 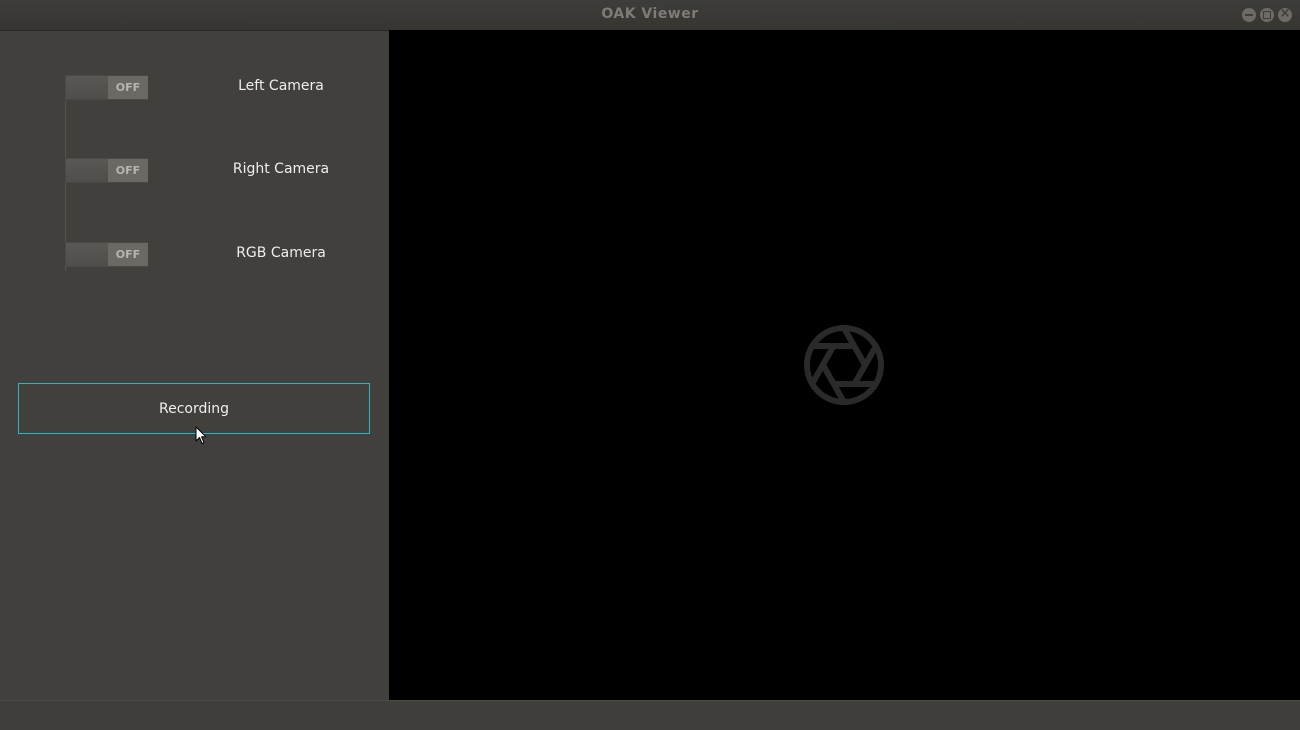 What do you see at coordinates (281, 169) in the screenshot?
I see `right-camera-label: Right Camera` at bounding box center [281, 169].